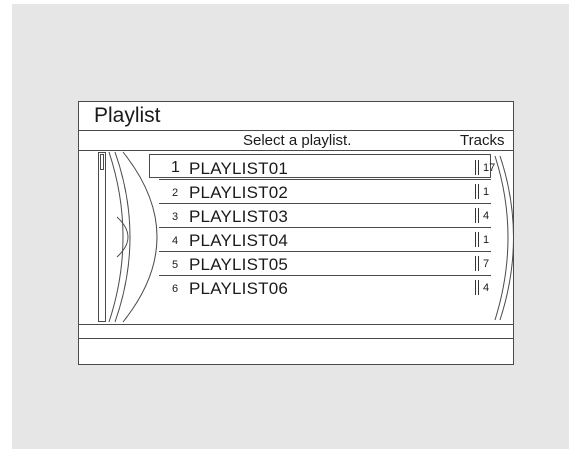 The width and height of the screenshot is (569, 449). Describe the element at coordinates (175, 167) in the screenshot. I see `playlist-number: 1` at that location.